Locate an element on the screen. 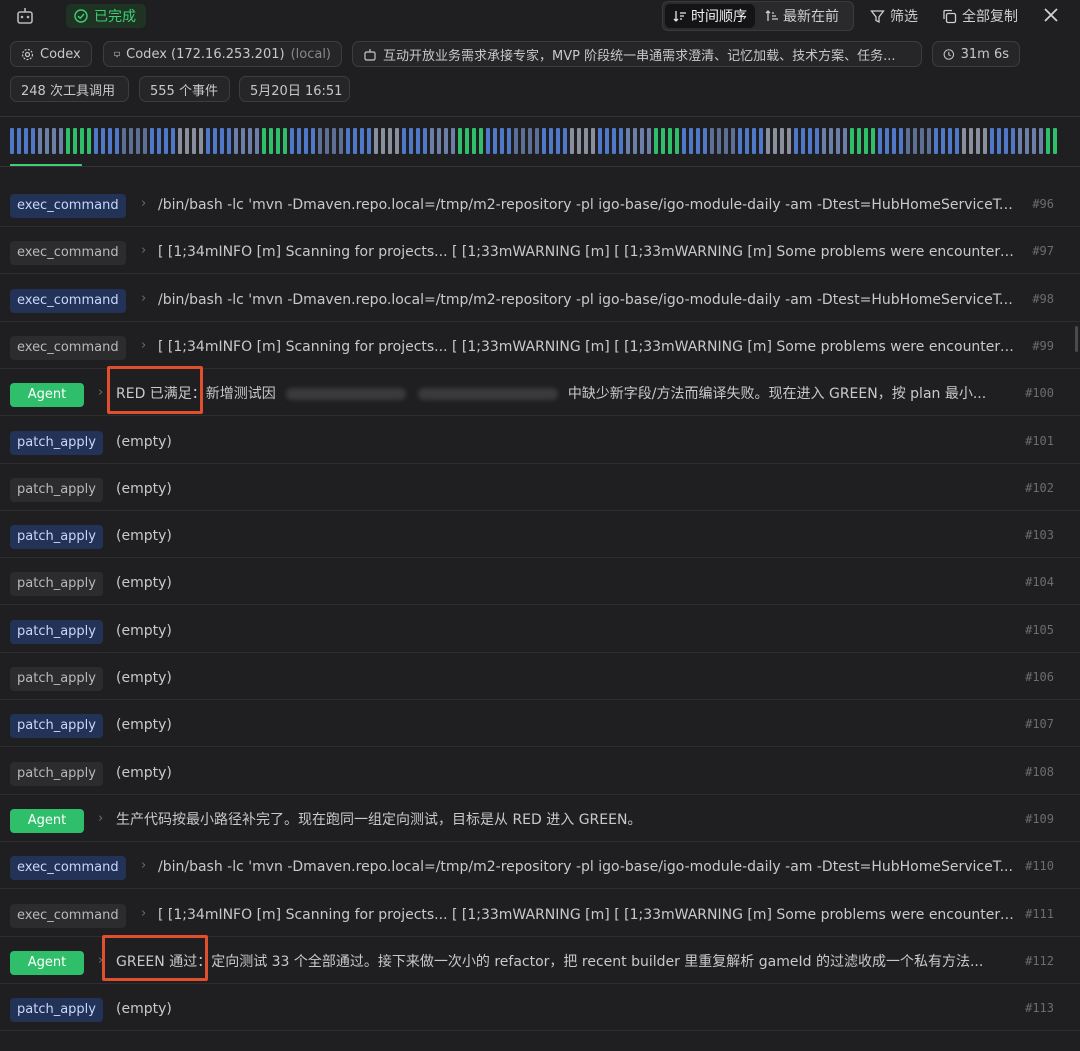 This screenshot has width=1080, height=1051. copy-icon is located at coordinates (950, 16).